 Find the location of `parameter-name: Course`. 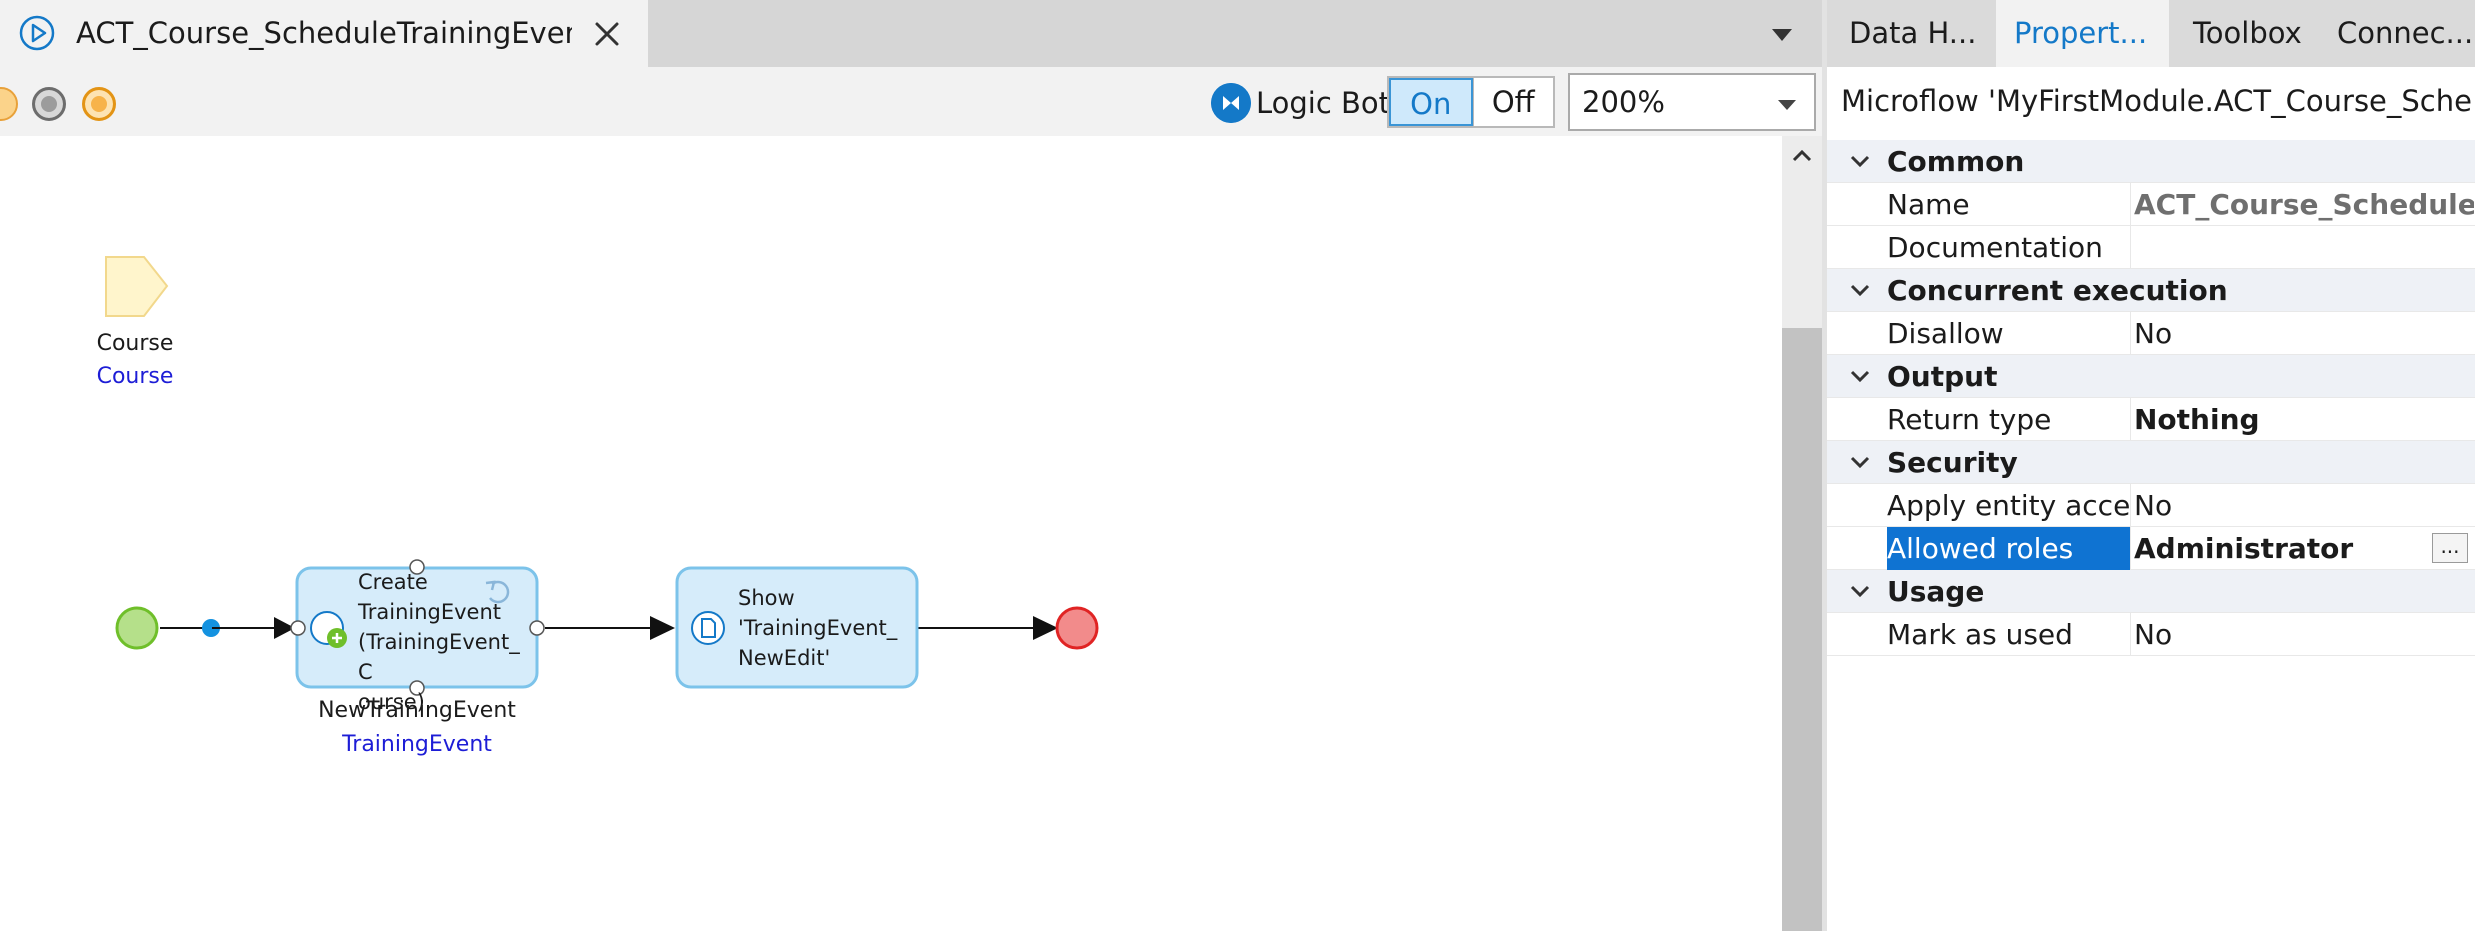

parameter-name: Course is located at coordinates (135, 343).